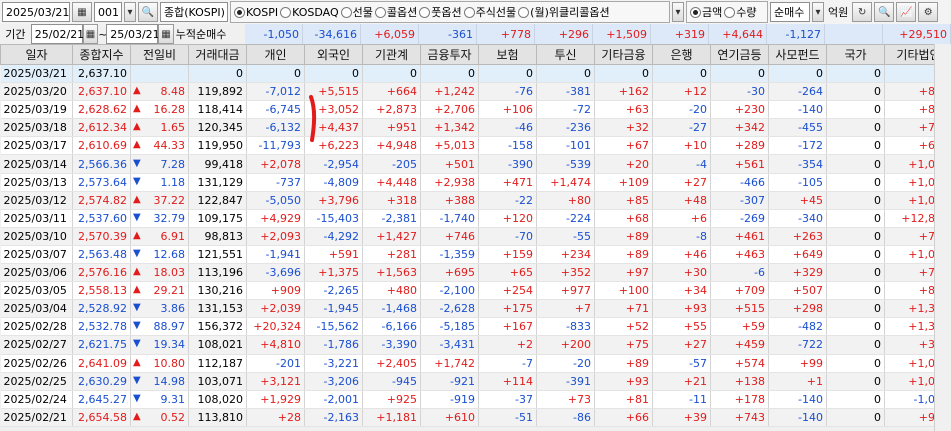  Describe the element at coordinates (565, 218) in the screenshot. I see `table-cell: -224` at that location.